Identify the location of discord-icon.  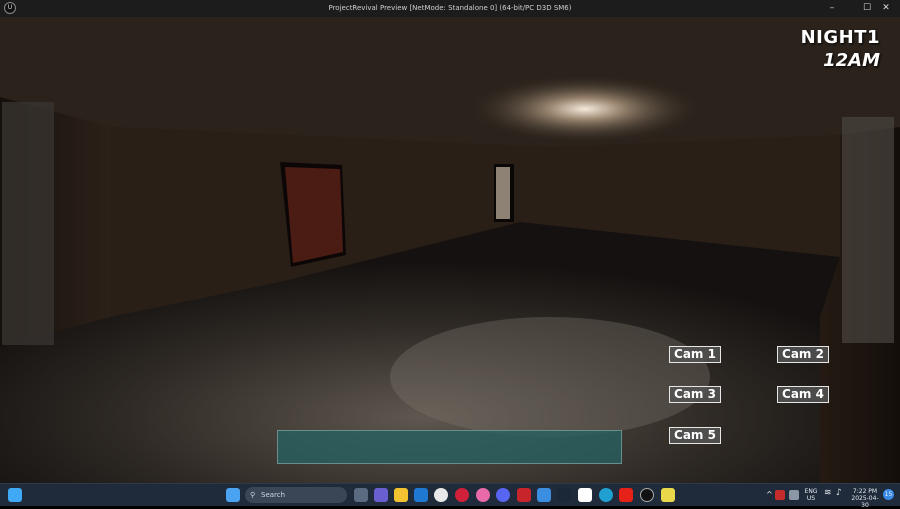
(503, 495).